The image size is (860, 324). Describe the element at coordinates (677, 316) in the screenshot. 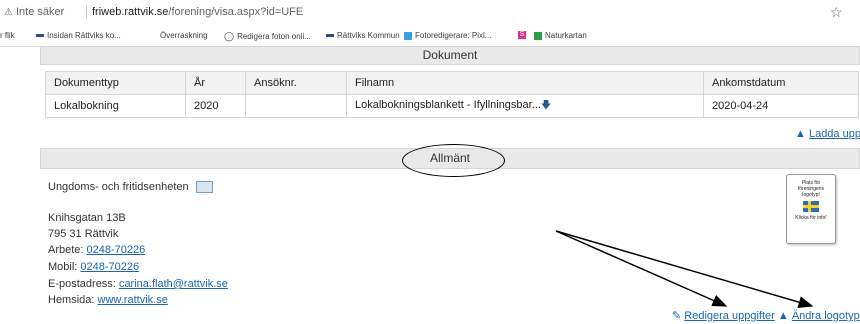

I see `pencil-icon: ✎` at that location.